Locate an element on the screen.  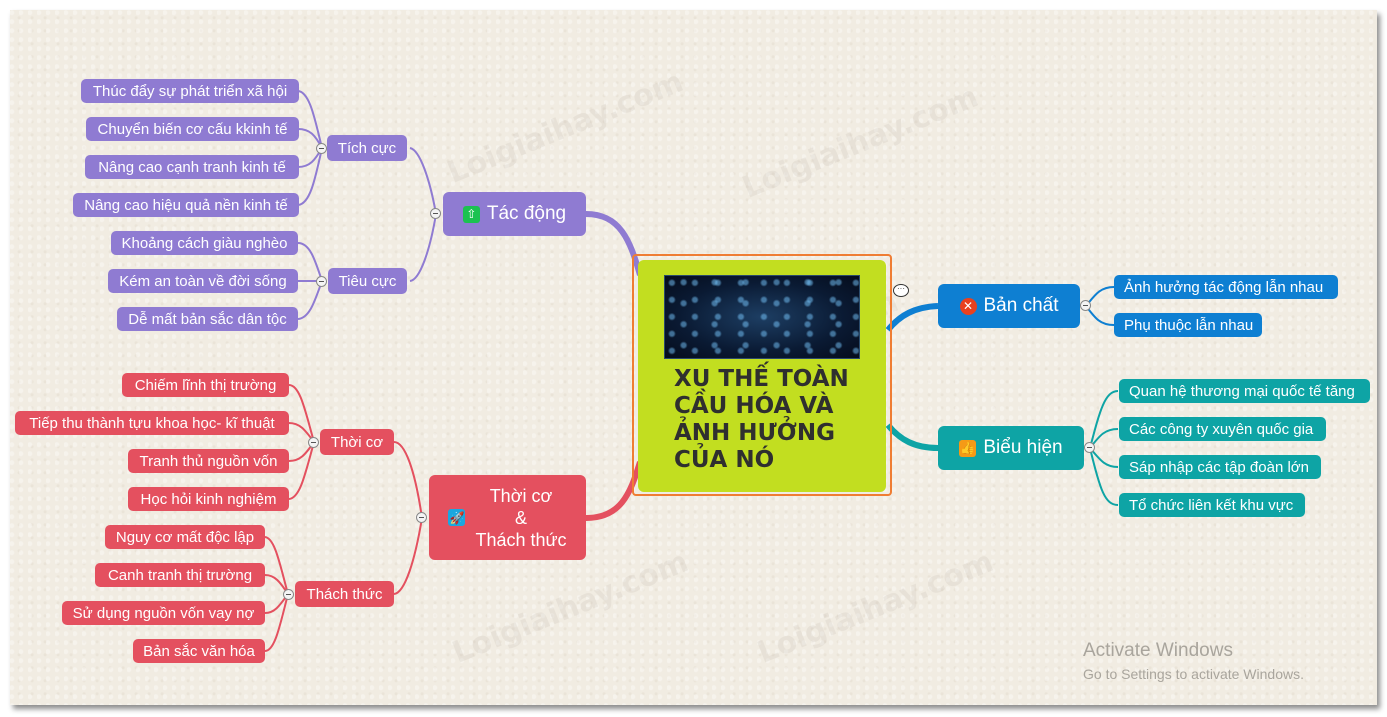
leaf-topic: Bản sắc văn hóa is located at coordinates (199, 651).